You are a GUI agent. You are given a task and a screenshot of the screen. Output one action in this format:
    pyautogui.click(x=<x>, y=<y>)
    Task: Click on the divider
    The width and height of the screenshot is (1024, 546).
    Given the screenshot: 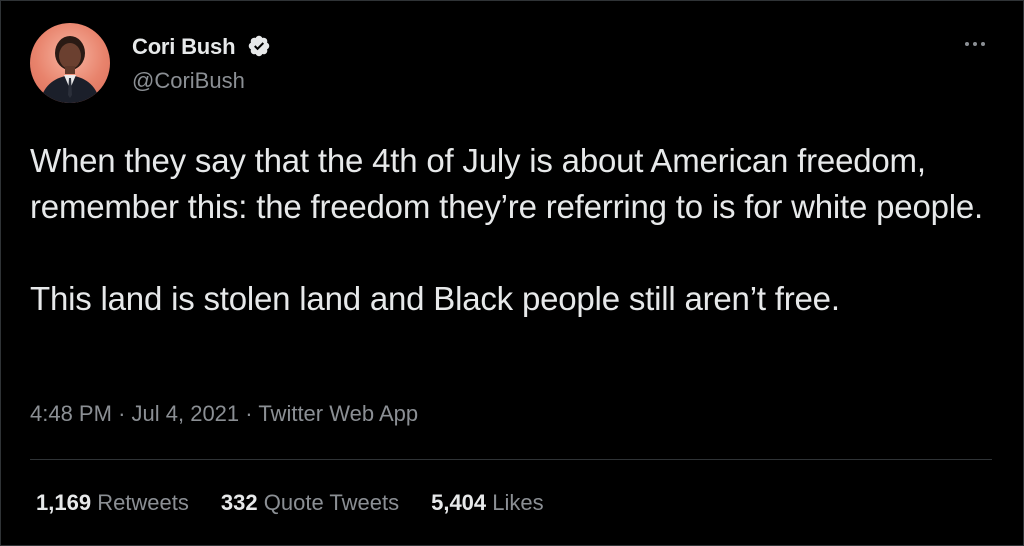 What is the action you would take?
    pyautogui.click(x=511, y=459)
    